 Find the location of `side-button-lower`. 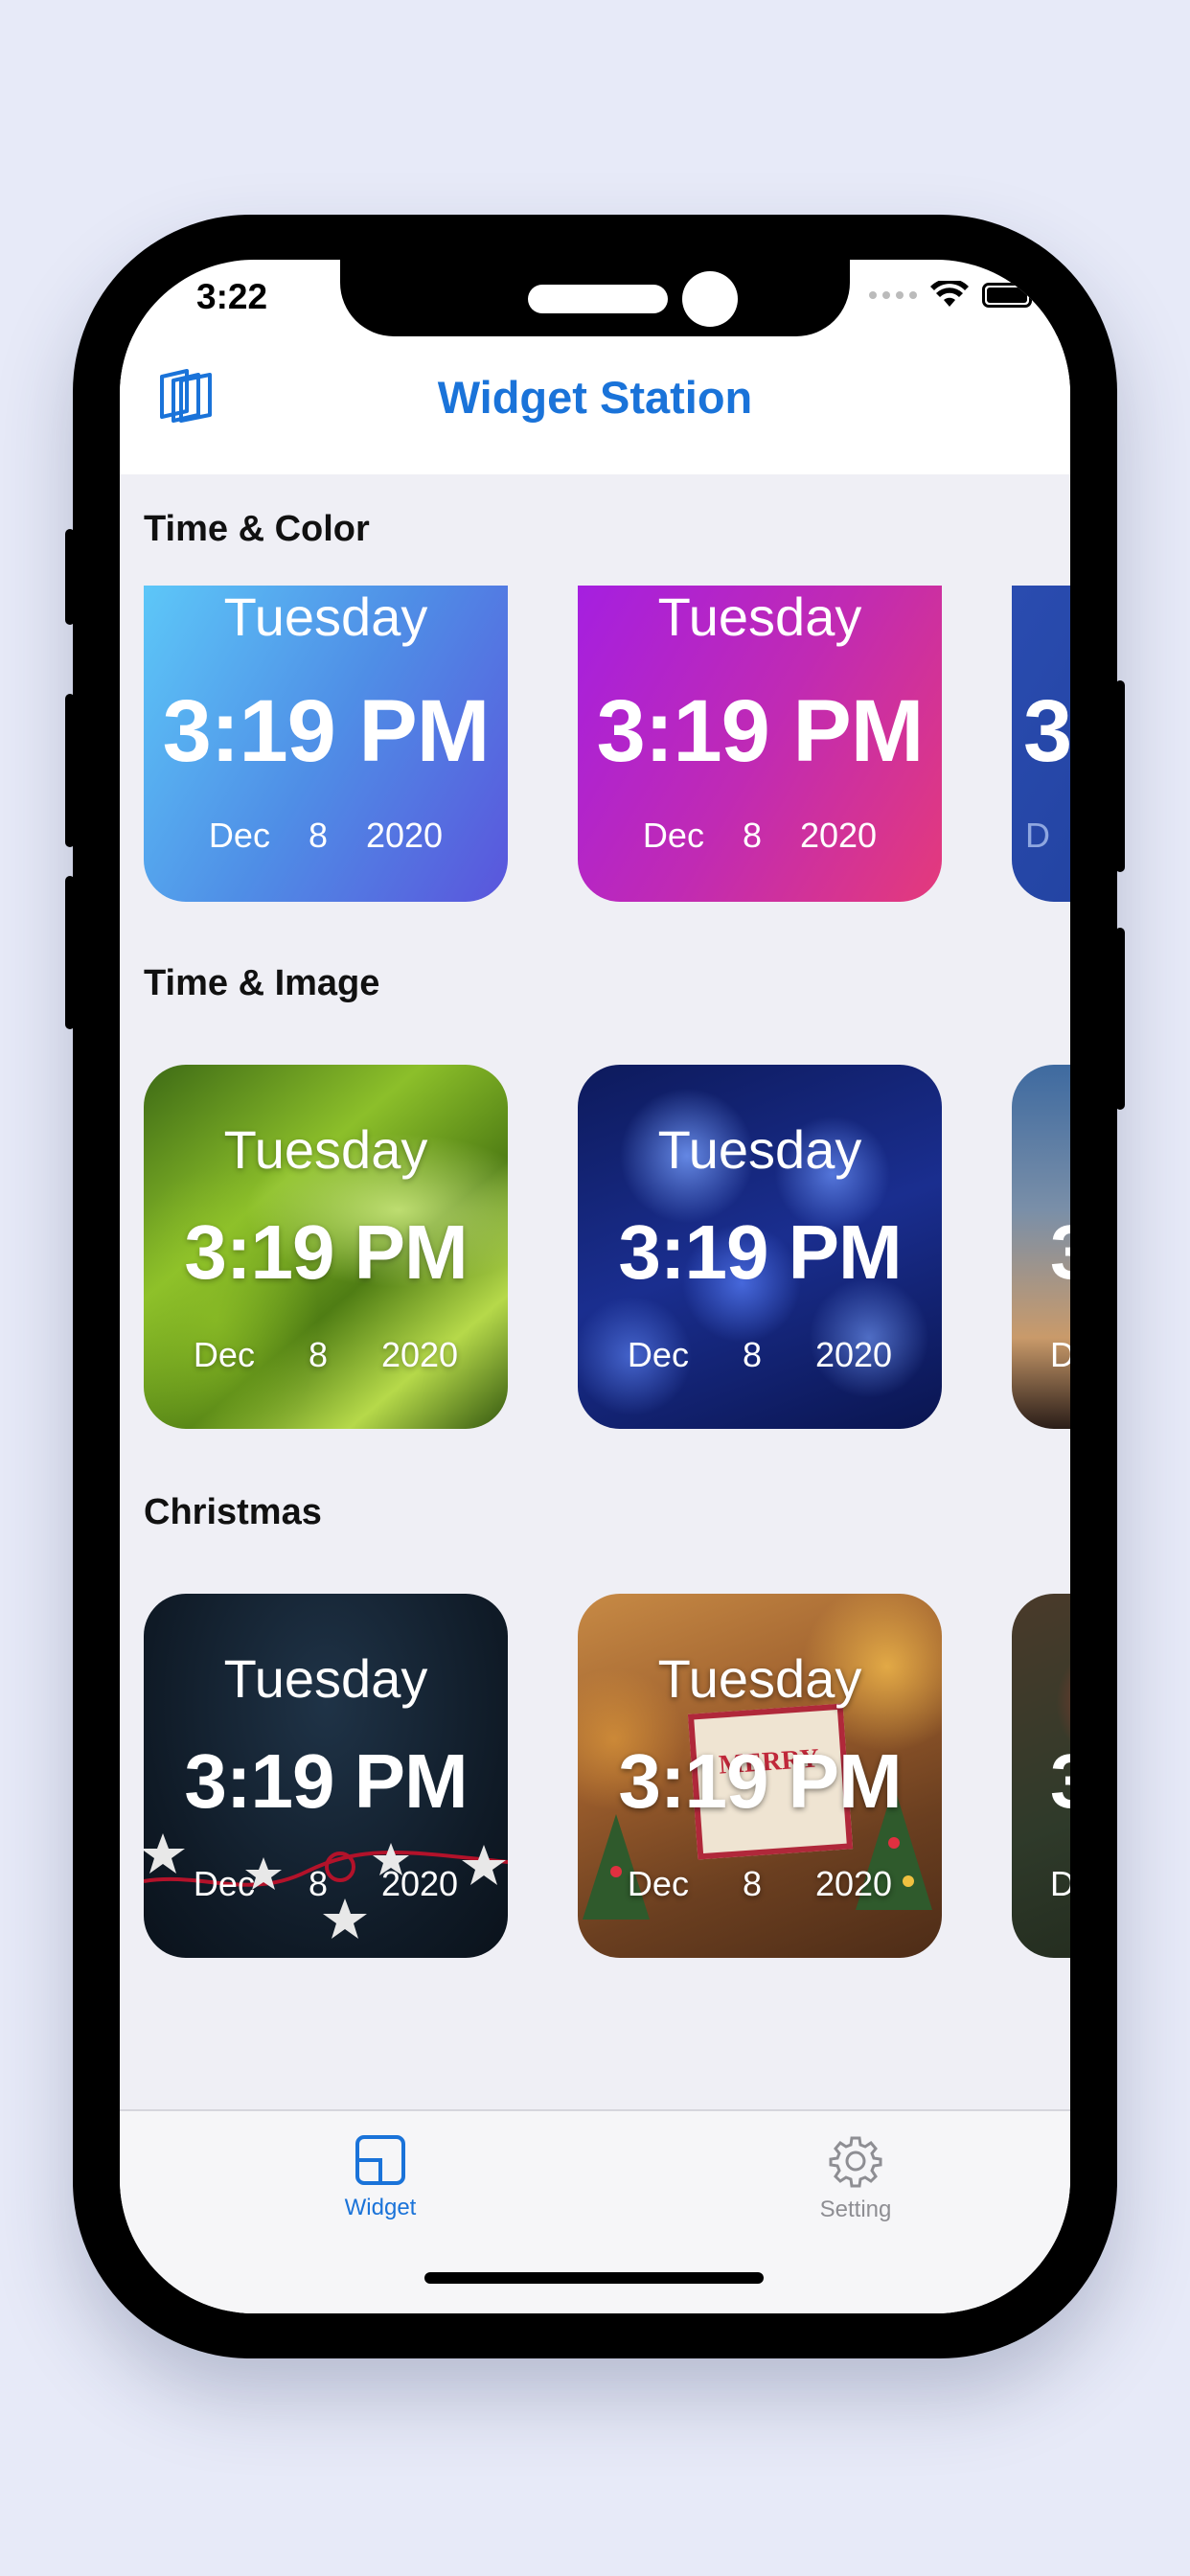

side-button-lower is located at coordinates (1120, 1019).